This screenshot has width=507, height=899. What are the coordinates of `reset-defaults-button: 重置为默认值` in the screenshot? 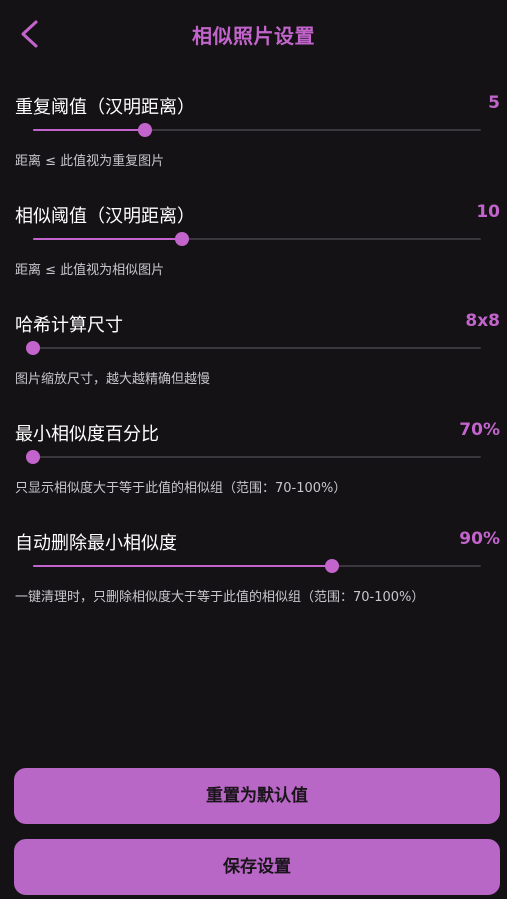 It's located at (257, 796).